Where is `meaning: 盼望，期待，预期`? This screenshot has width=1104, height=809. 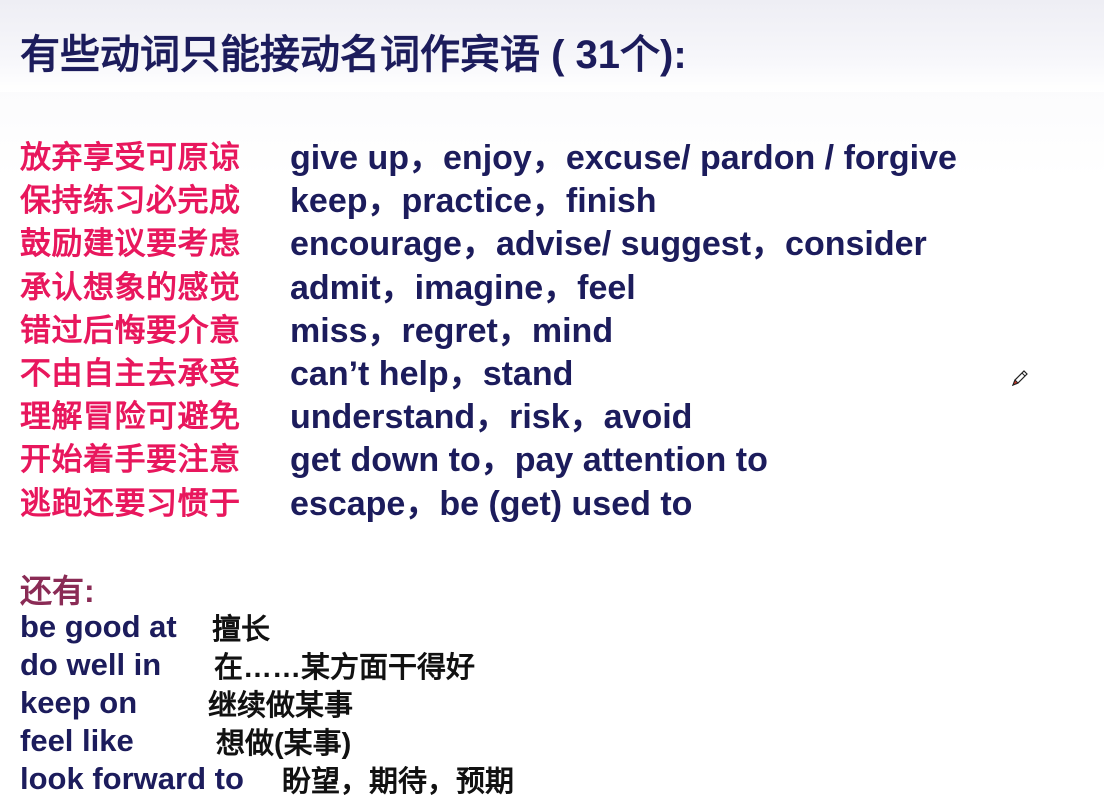
meaning: 盼望，期待，预期 is located at coordinates (398, 782).